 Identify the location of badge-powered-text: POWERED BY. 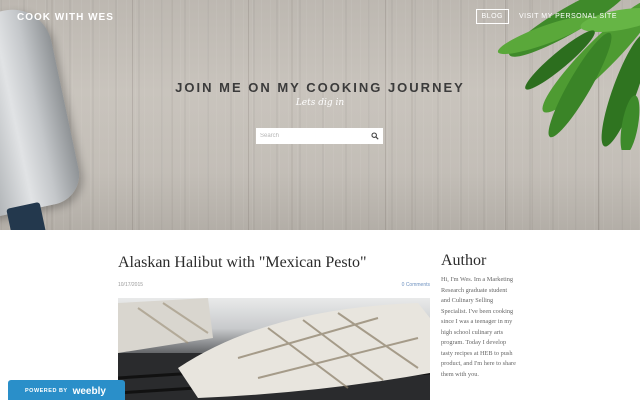
(46, 391).